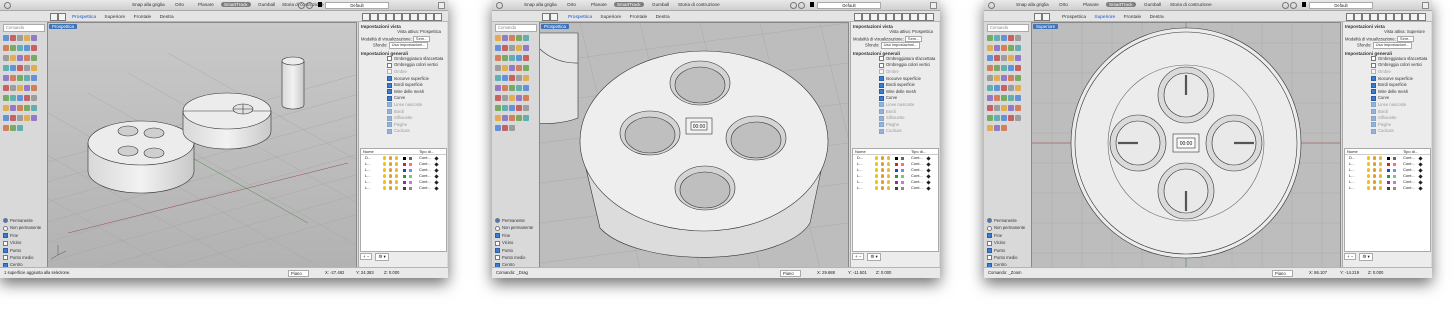 Image resolution: width=1454 pixels, height=312 pixels. I want to click on display-option: Linee nascoste, so click(895, 105).